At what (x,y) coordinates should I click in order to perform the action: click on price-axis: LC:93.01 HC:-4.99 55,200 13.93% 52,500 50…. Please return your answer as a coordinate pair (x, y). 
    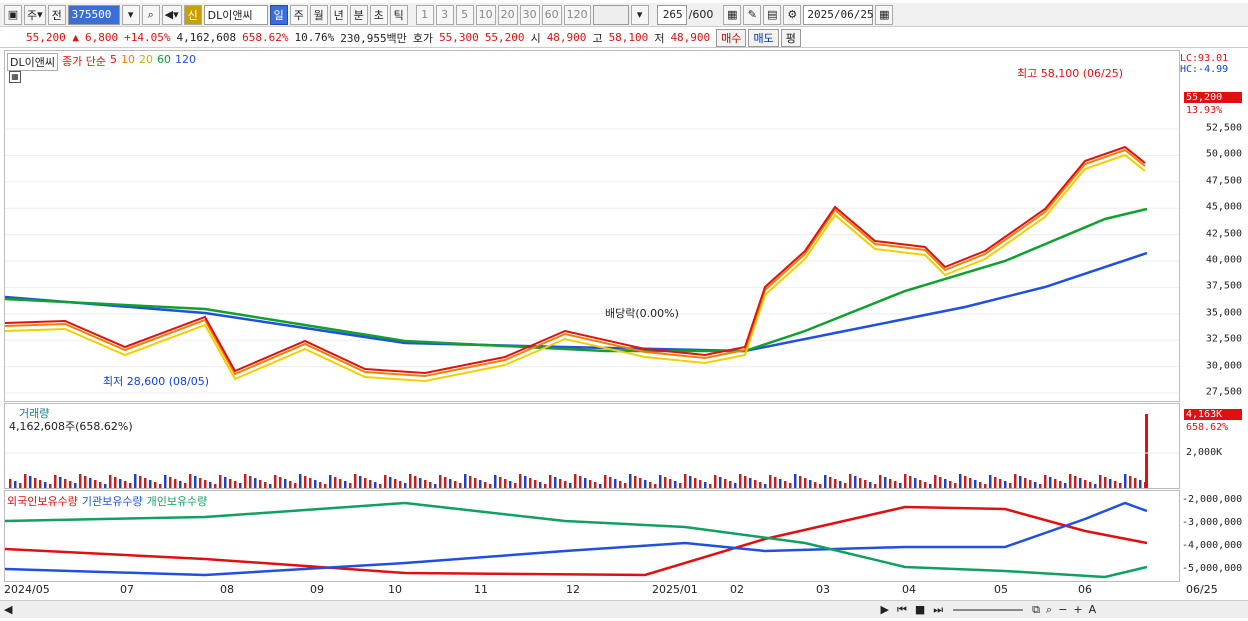
    Looking at the image, I should click on (1214, 226).